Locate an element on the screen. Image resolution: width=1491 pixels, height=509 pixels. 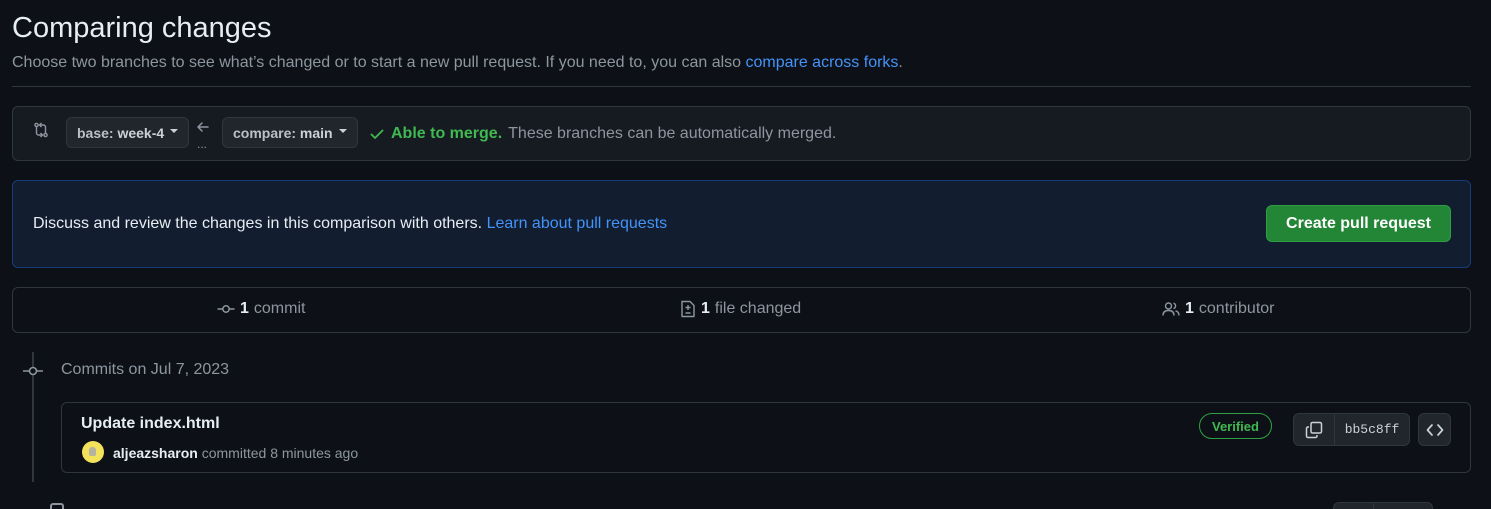
browse-repository-button is located at coordinates (1434, 429).